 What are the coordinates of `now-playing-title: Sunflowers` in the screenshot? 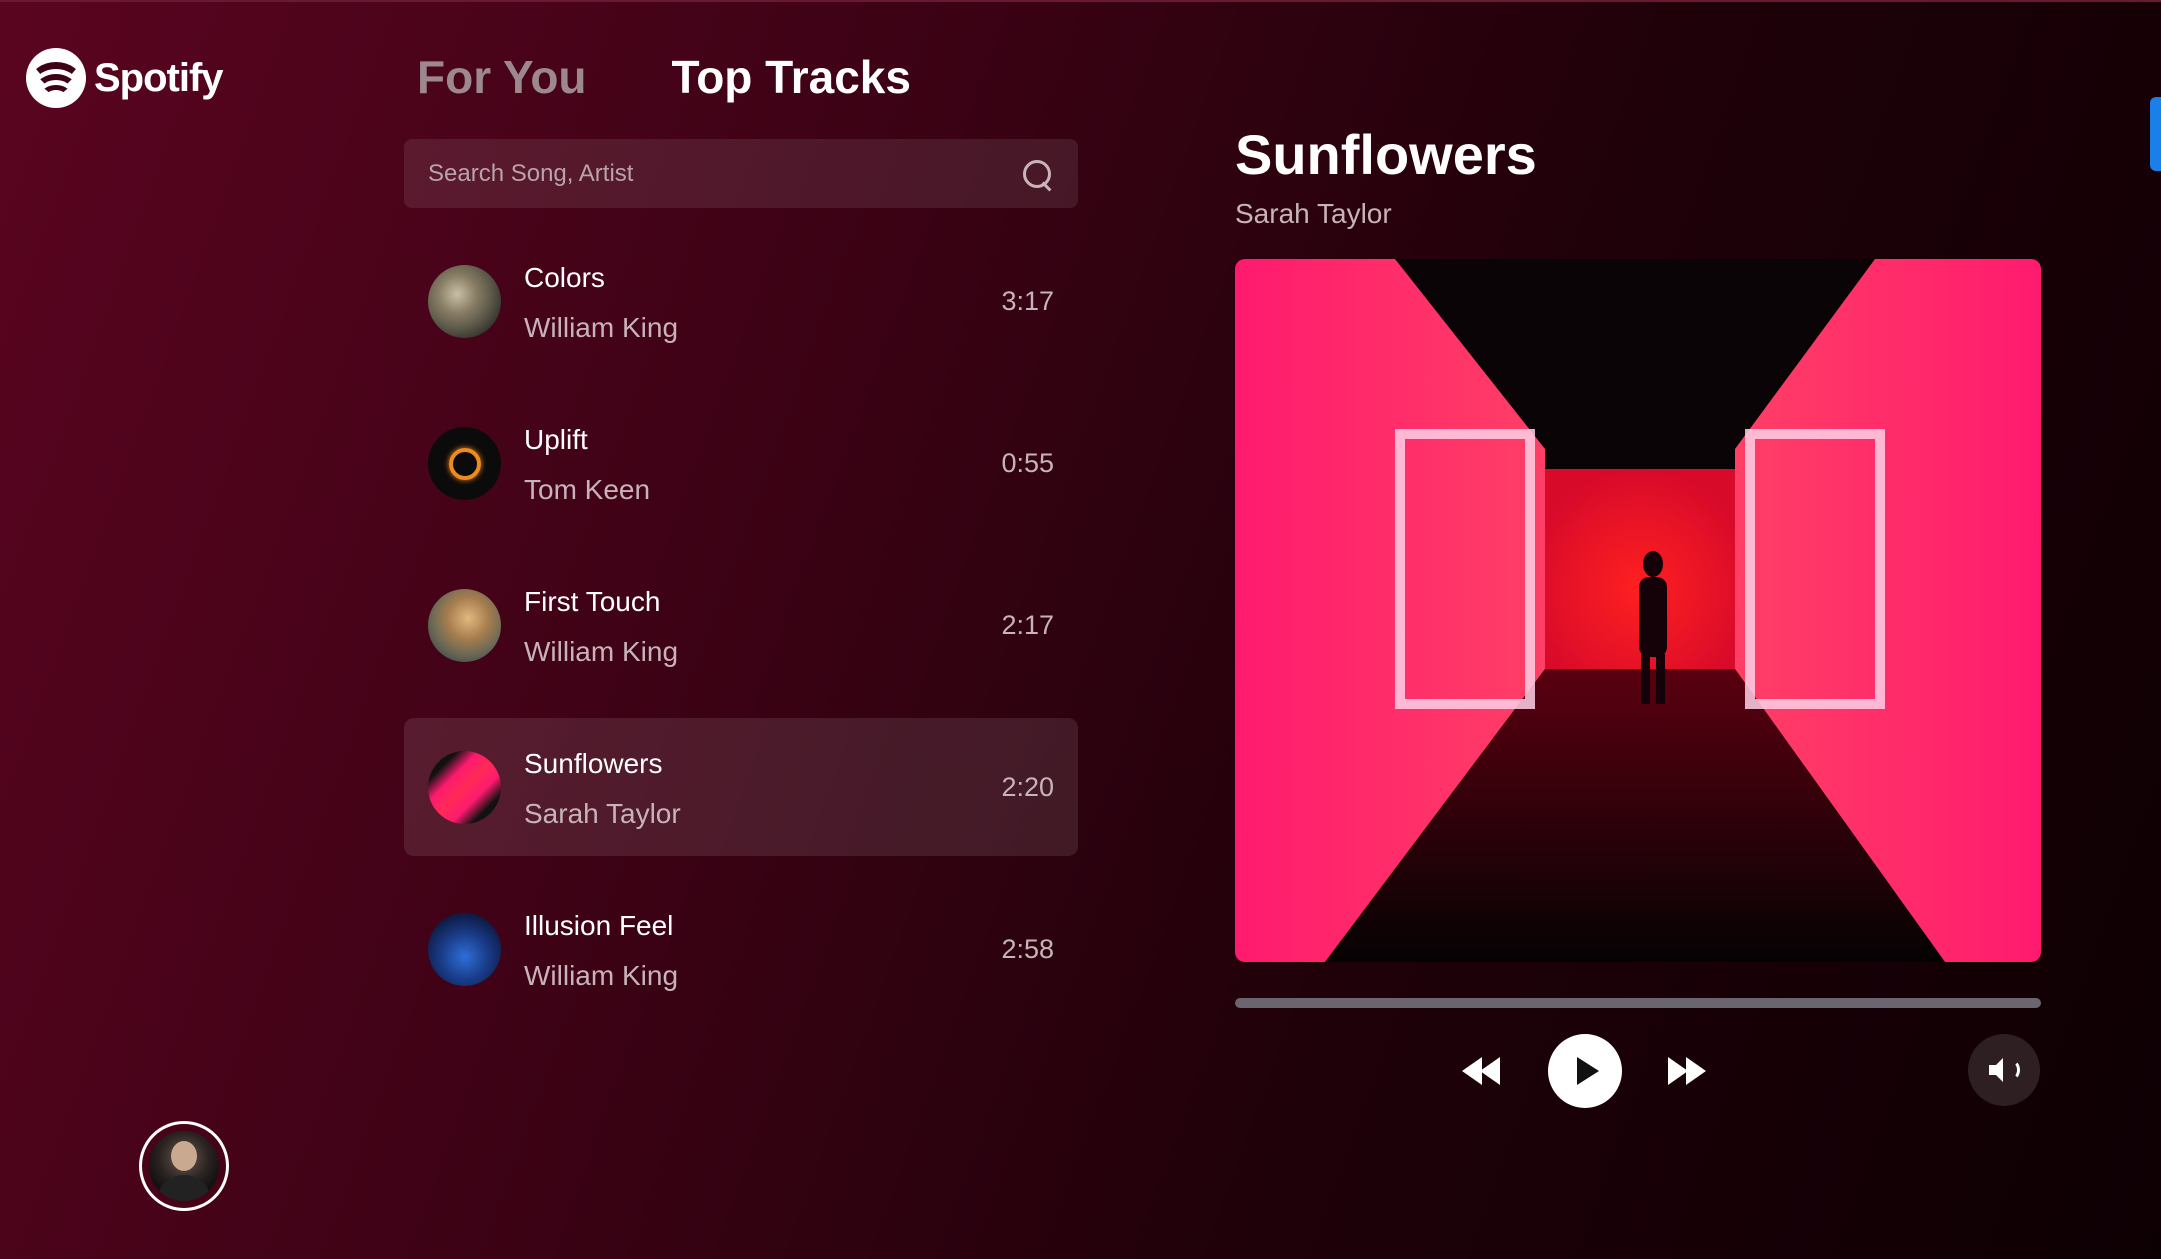 It's located at (1386, 154).